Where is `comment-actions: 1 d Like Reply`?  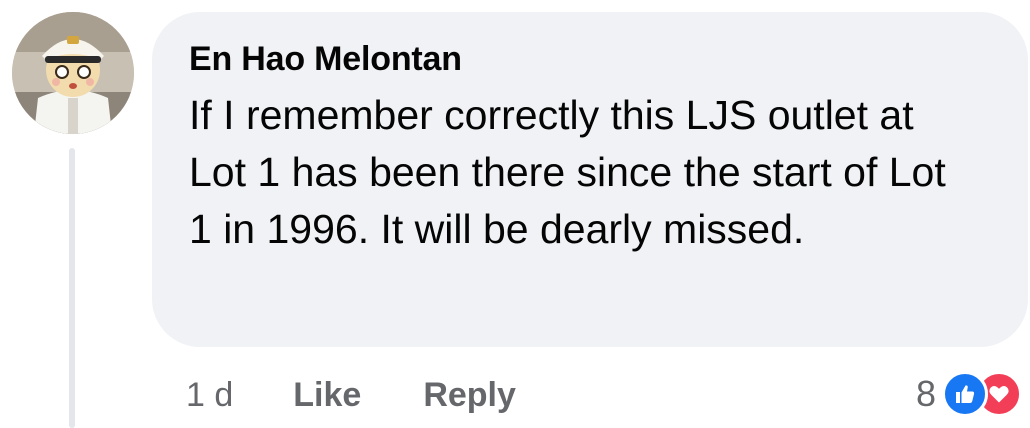 comment-actions: 1 d Like Reply is located at coordinates (382, 395).